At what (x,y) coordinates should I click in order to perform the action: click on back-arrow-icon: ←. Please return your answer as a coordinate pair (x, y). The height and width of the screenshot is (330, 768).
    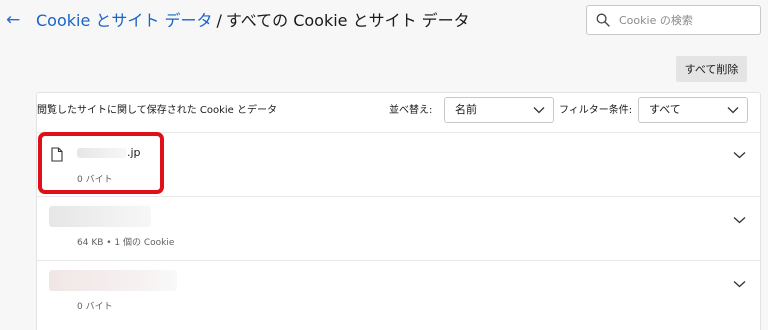
    Looking at the image, I should click on (15, 20).